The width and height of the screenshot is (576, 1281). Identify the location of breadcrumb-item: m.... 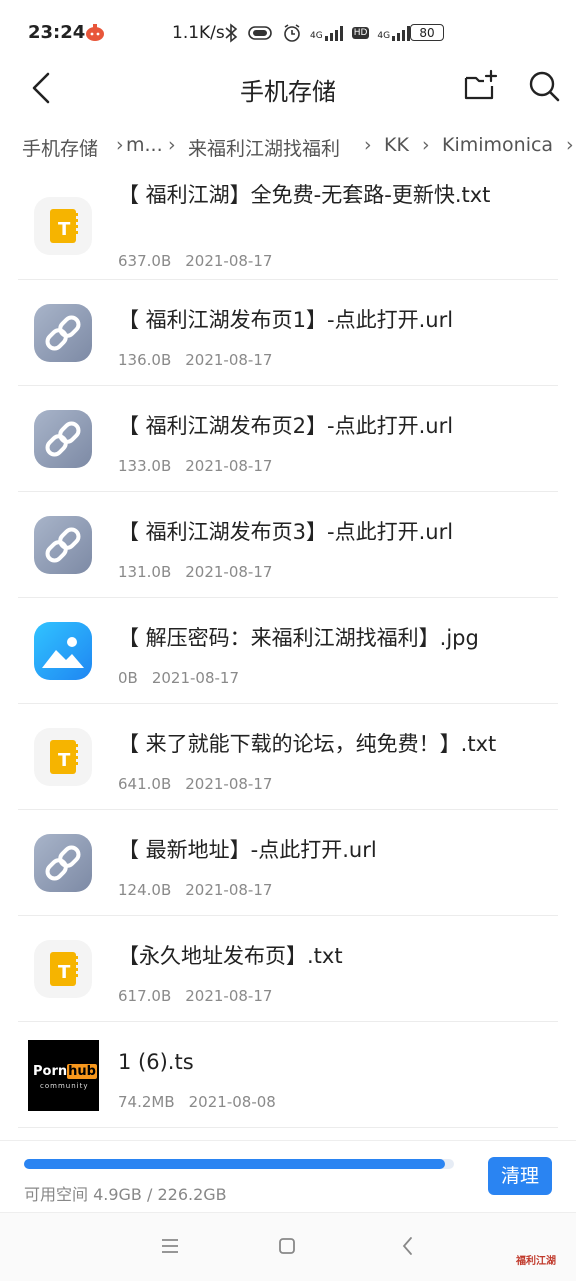
(144, 145).